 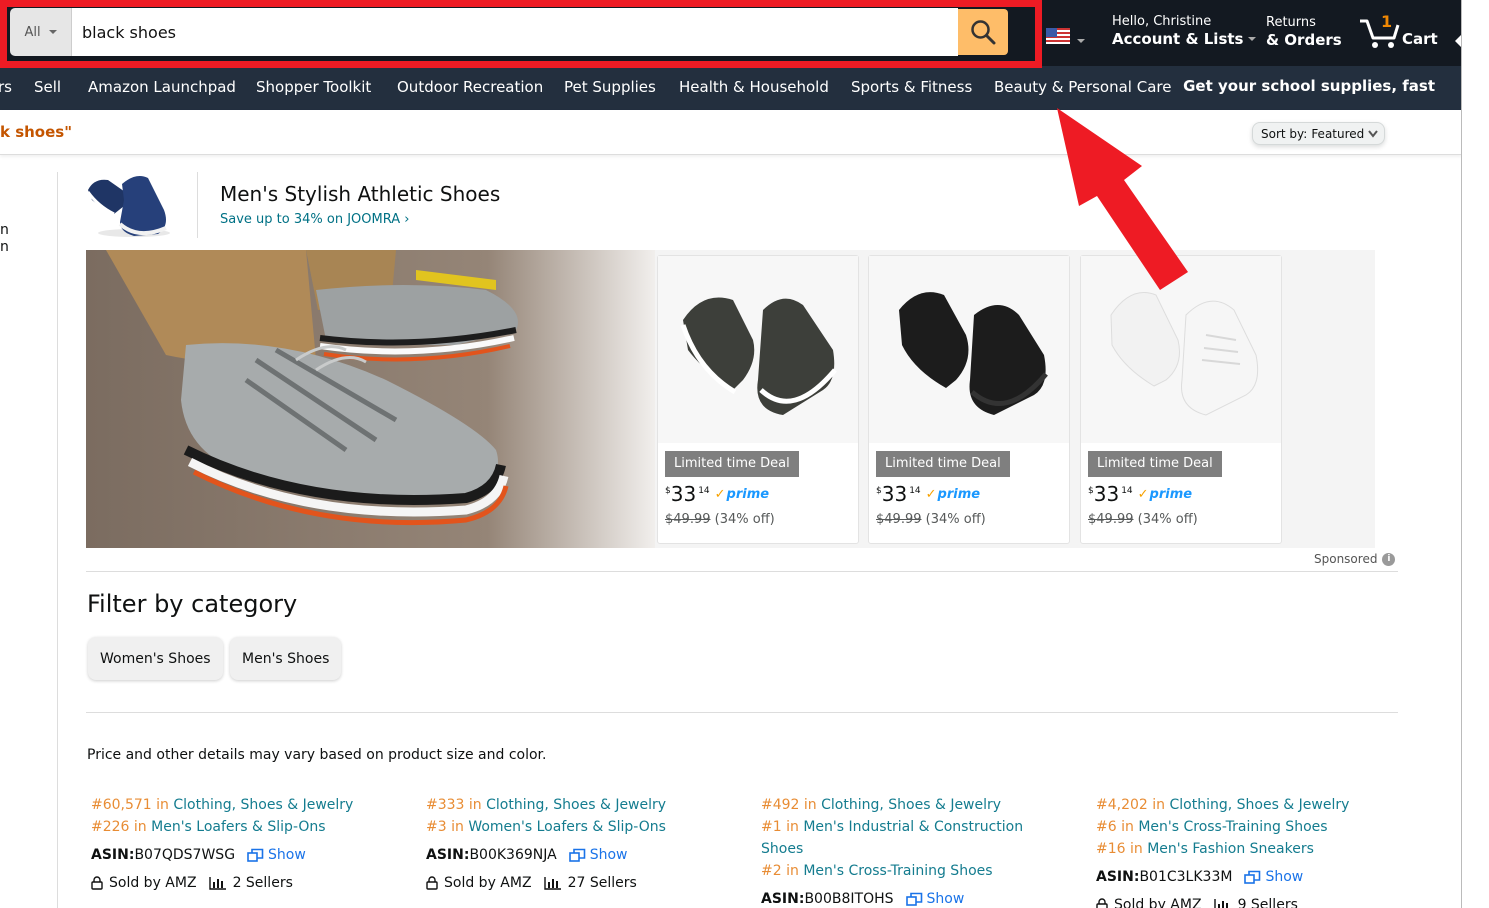 I want to click on seller-line: Sold by AMZ 2 Sellers, so click(x=251, y=883).